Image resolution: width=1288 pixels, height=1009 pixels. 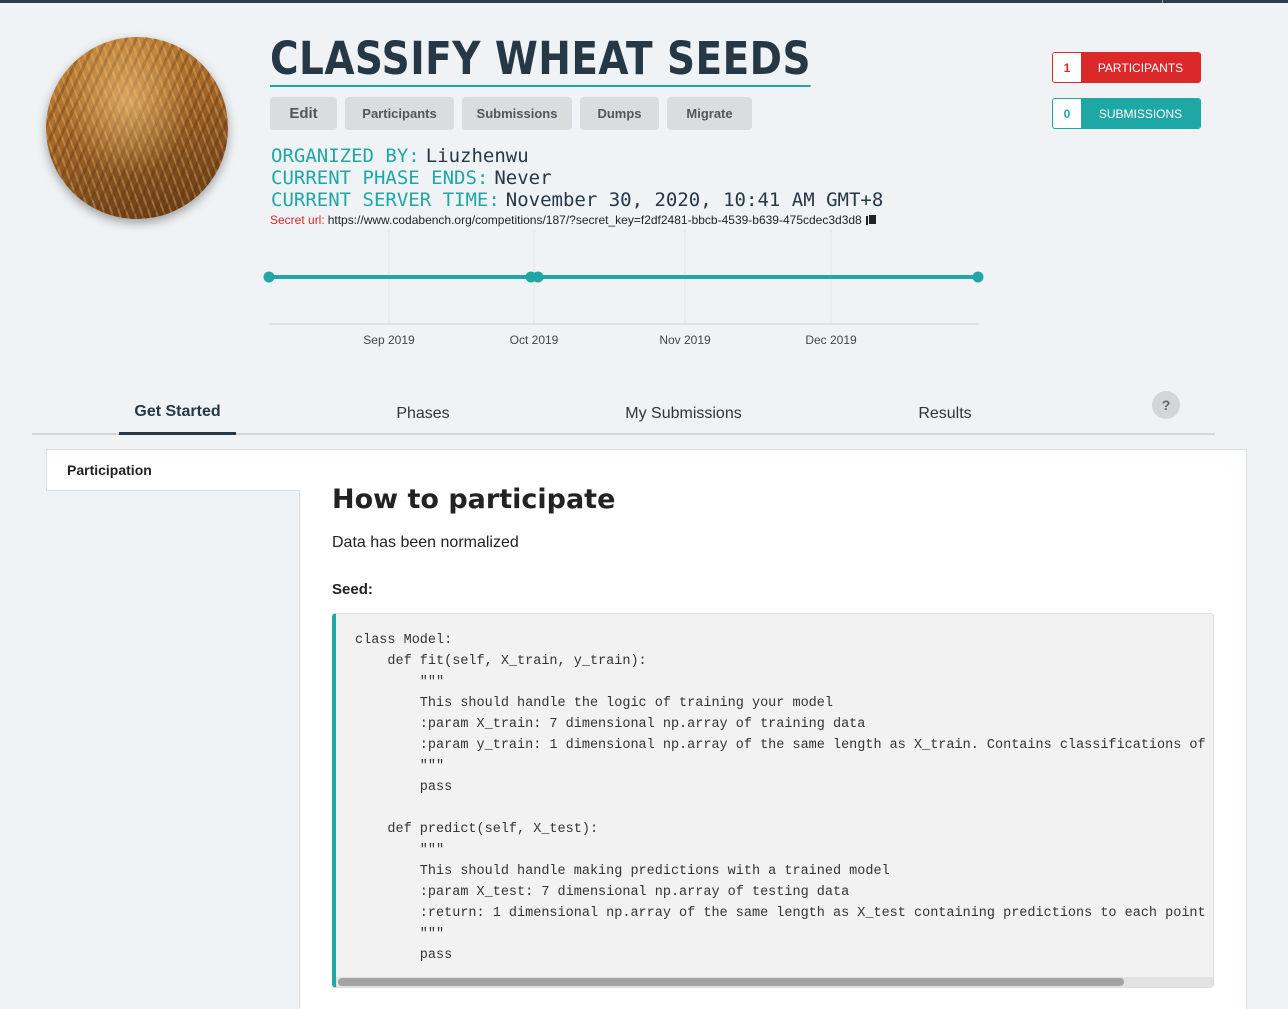 I want to click on server-time-label: CURRENT SERVER TIME:, so click(x=385, y=200).